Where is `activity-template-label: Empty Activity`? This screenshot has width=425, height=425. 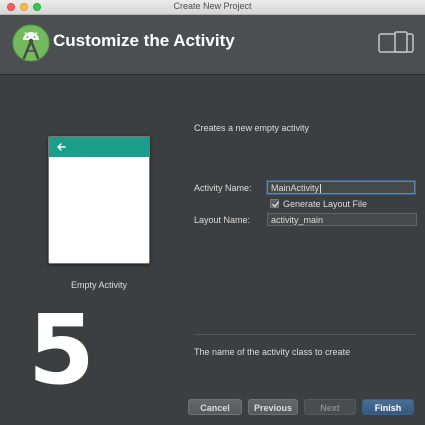
activity-template-label: Empty Activity is located at coordinates (98, 285).